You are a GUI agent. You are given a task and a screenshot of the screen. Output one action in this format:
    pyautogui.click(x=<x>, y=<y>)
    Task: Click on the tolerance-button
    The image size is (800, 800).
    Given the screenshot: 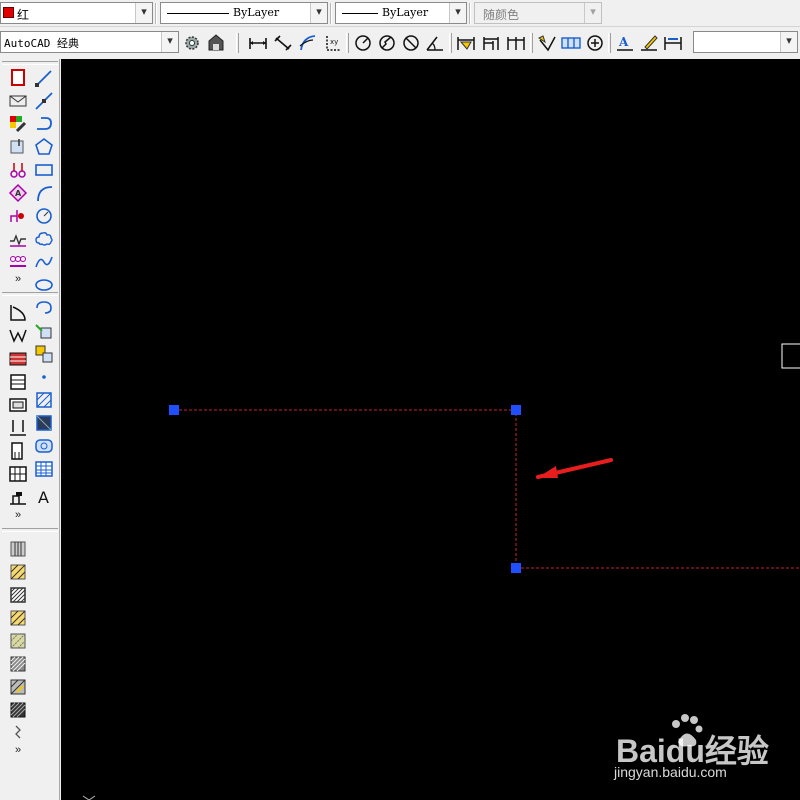 What is the action you would take?
    pyautogui.click(x=571, y=43)
    